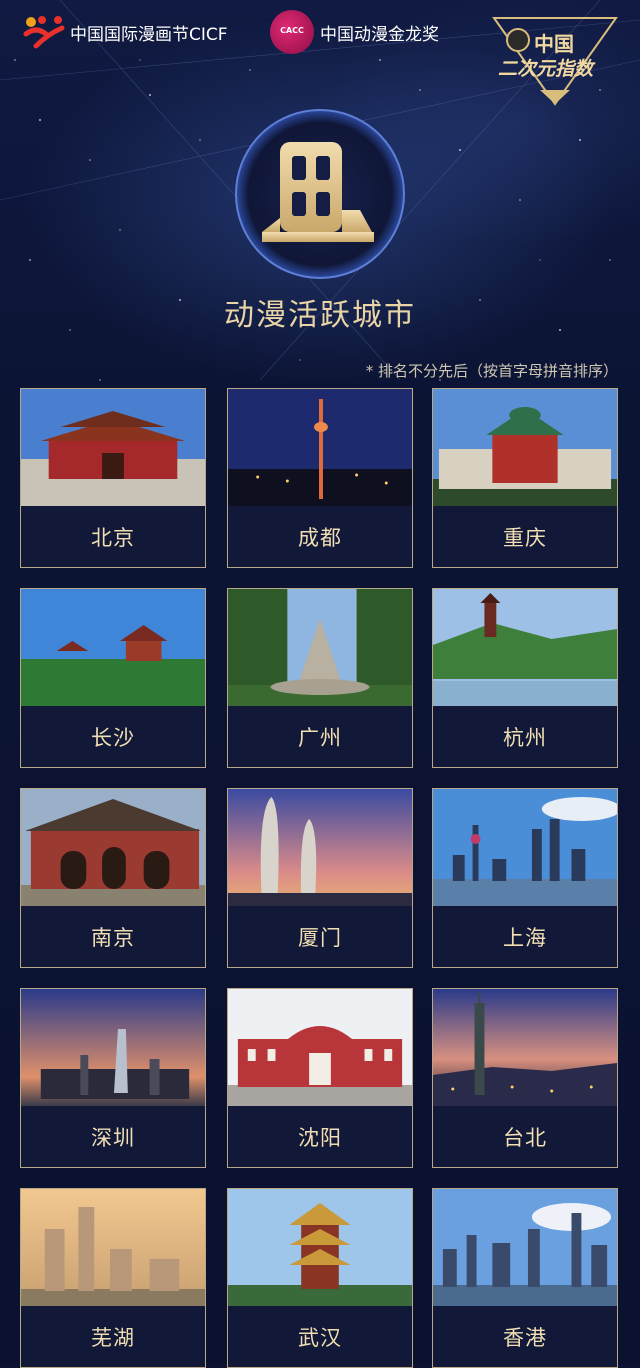  Describe the element at coordinates (44, 32) in the screenshot. I see `cicf-logo-icon` at that location.